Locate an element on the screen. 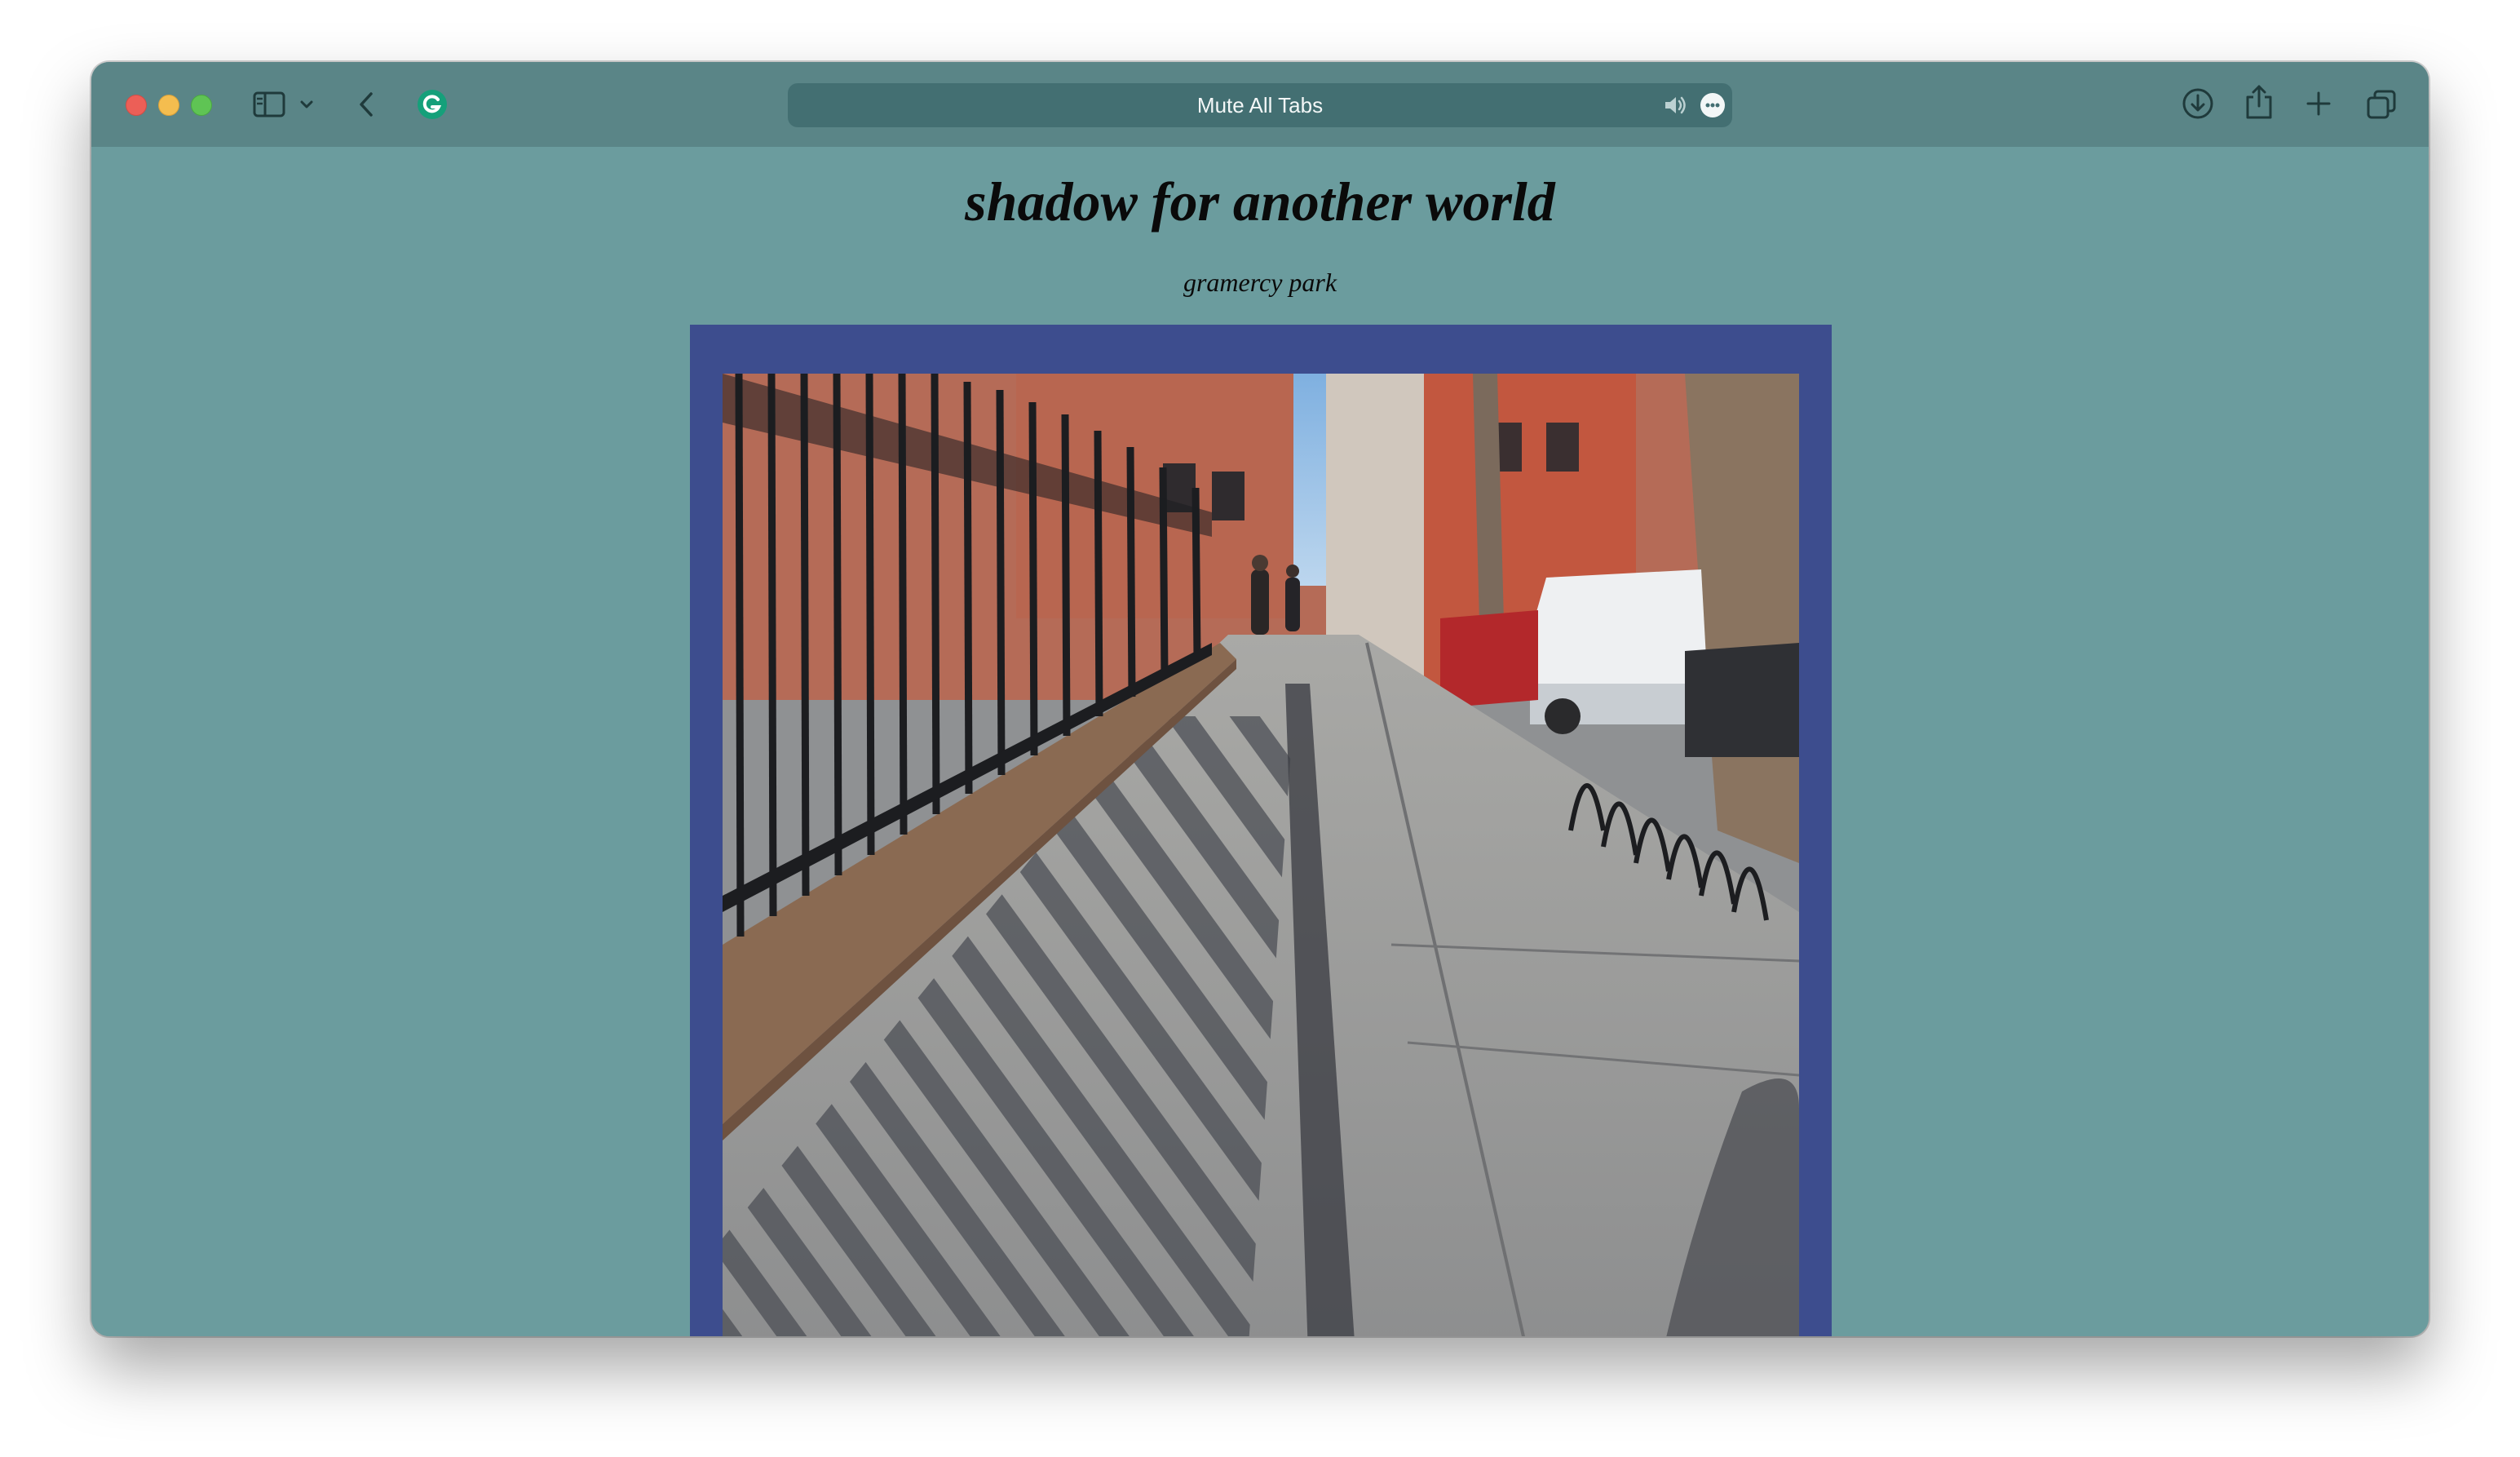 This screenshot has height=1457, width=2520. page-title: shadow for another world is located at coordinates (1260, 201).